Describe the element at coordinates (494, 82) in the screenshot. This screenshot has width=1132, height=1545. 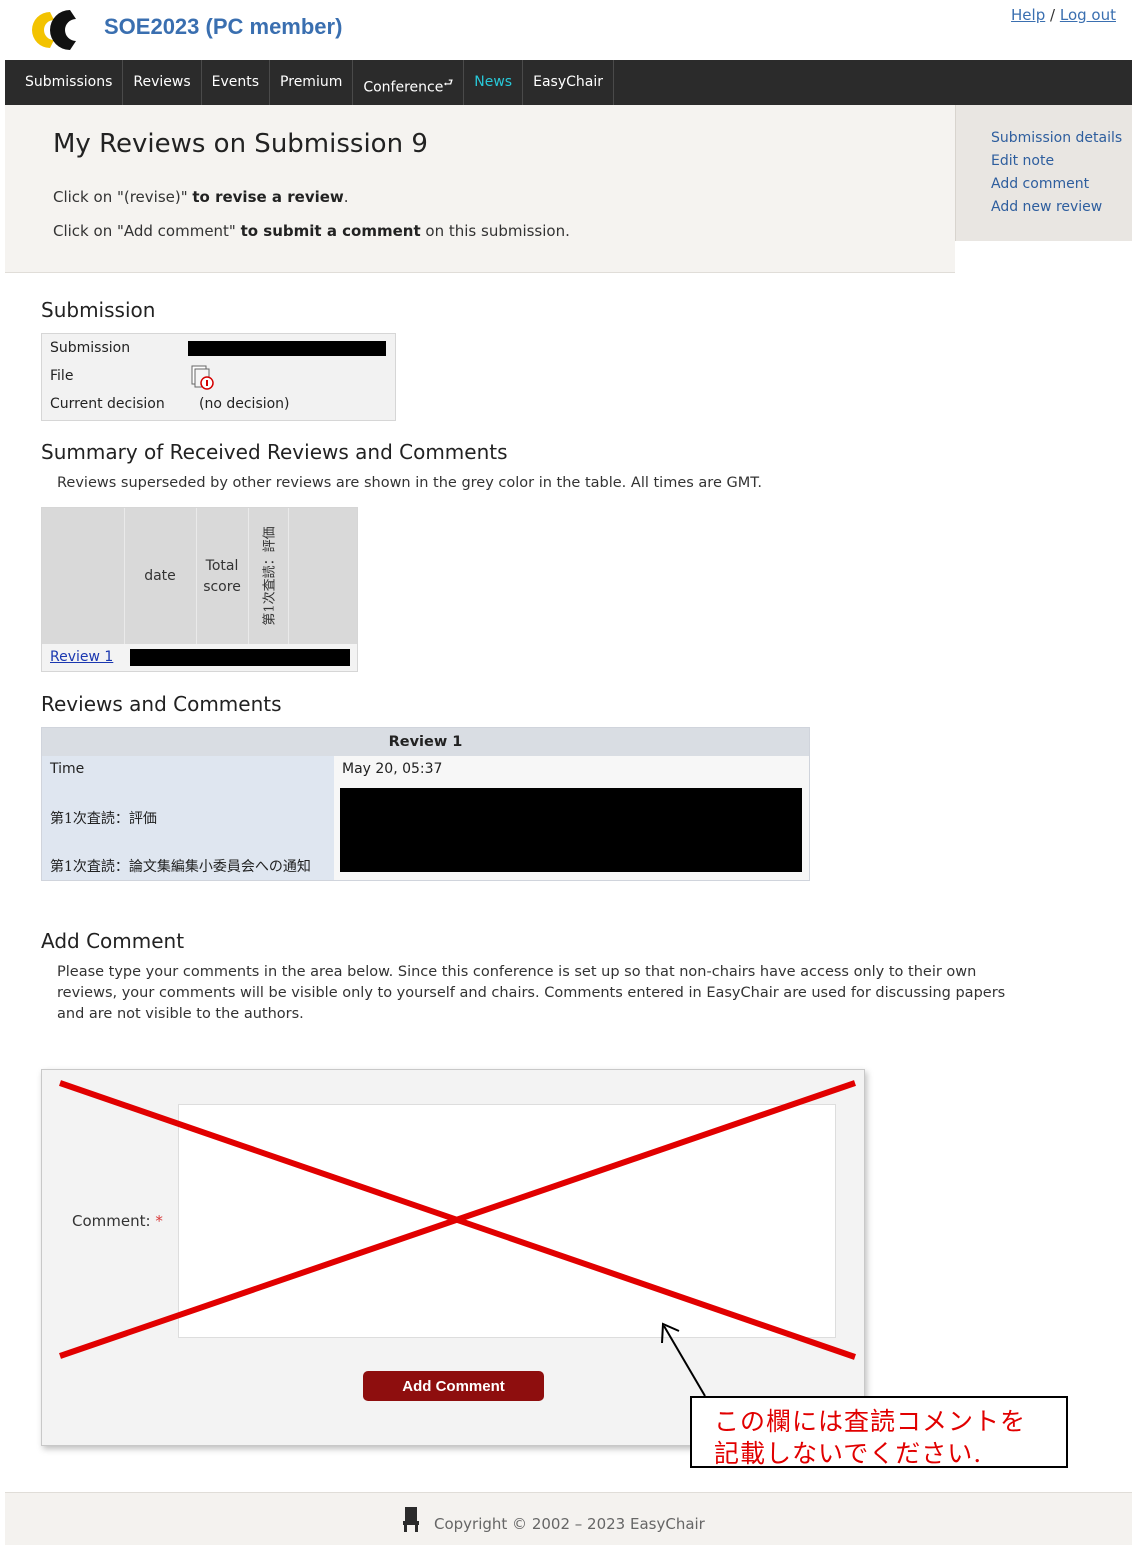
I see `nav-news: News` at that location.